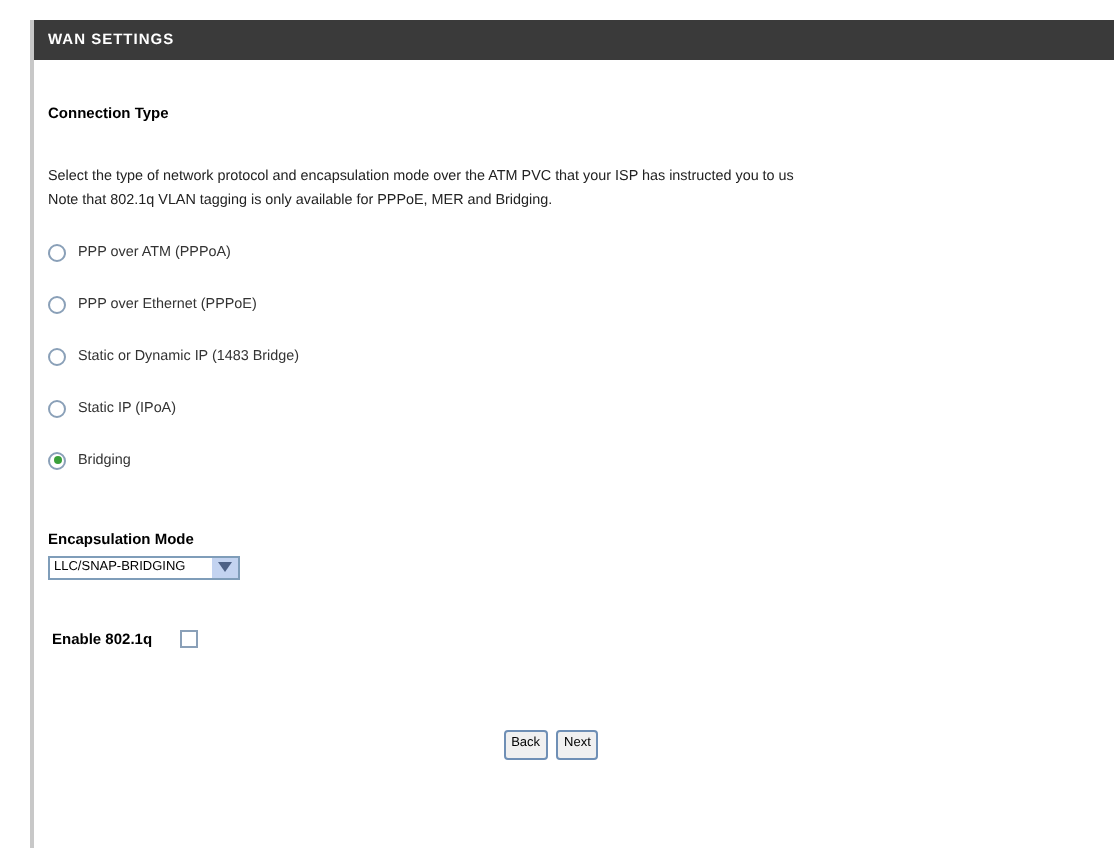 This screenshot has width=1114, height=848. I want to click on checkbox, so click(189, 638).